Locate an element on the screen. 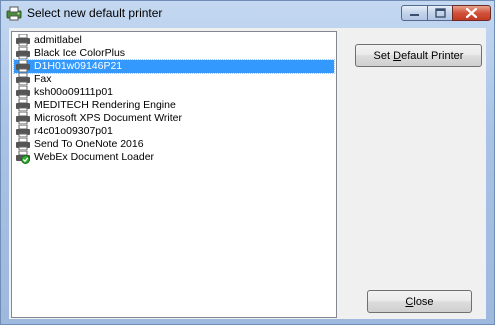 The height and width of the screenshot is (327, 497). printer-name: WebEx Document Loader is located at coordinates (94, 157).